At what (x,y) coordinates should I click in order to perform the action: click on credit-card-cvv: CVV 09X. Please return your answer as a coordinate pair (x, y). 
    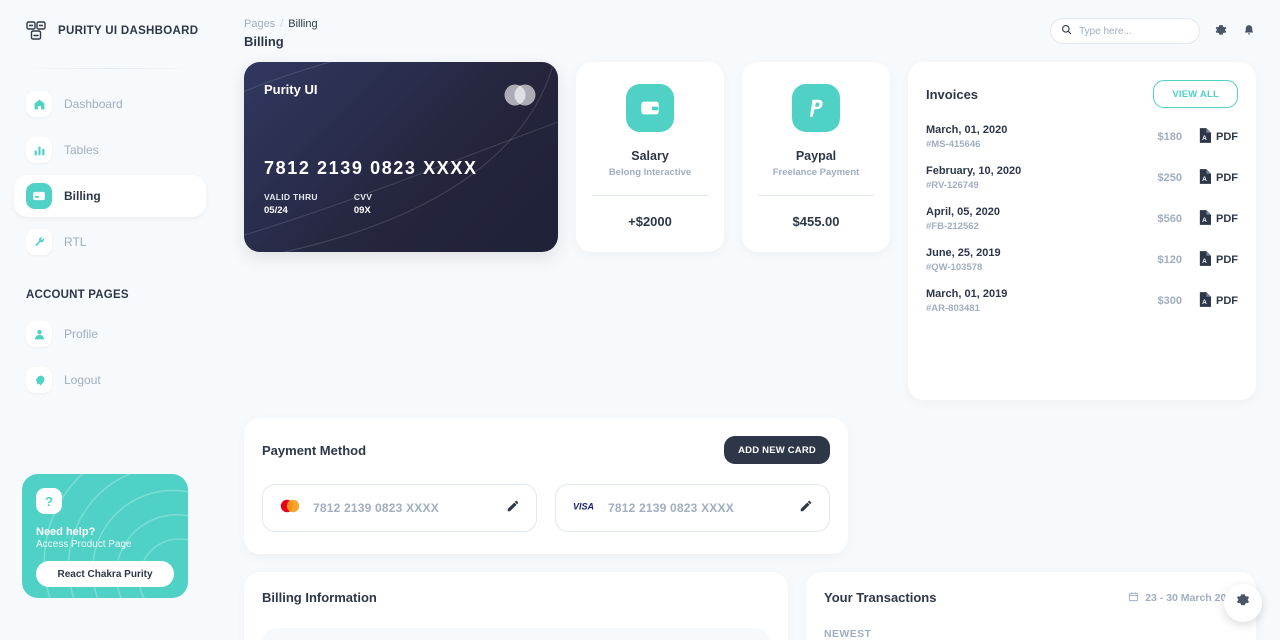
    Looking at the image, I should click on (363, 204).